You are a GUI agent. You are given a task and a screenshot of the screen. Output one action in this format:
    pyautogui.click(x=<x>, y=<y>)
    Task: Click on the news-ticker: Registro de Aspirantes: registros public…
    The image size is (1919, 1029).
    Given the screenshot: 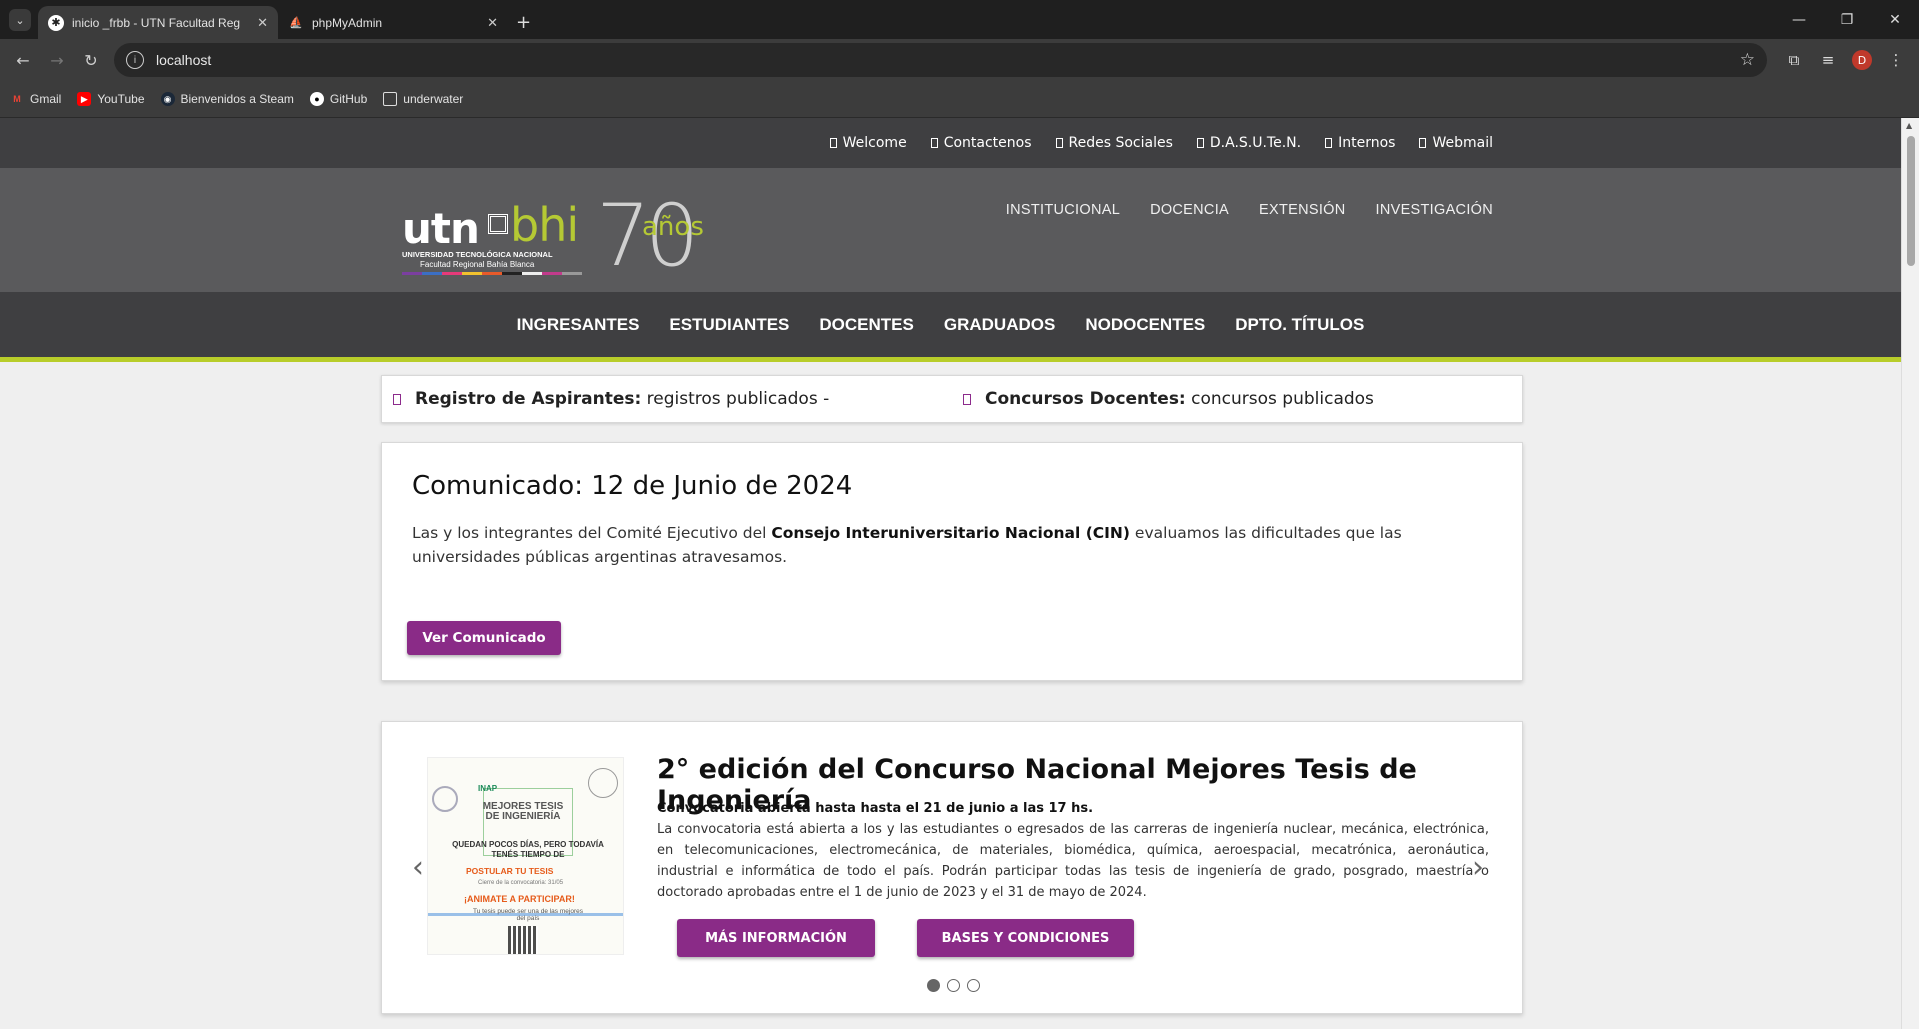 What is the action you would take?
    pyautogui.click(x=952, y=399)
    